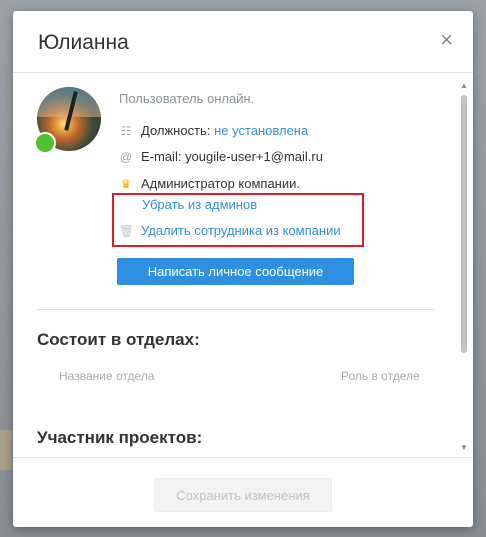 This screenshot has width=486, height=537. Describe the element at coordinates (380, 376) in the screenshot. I see `department-role-column-header: Роль в отделе` at that location.